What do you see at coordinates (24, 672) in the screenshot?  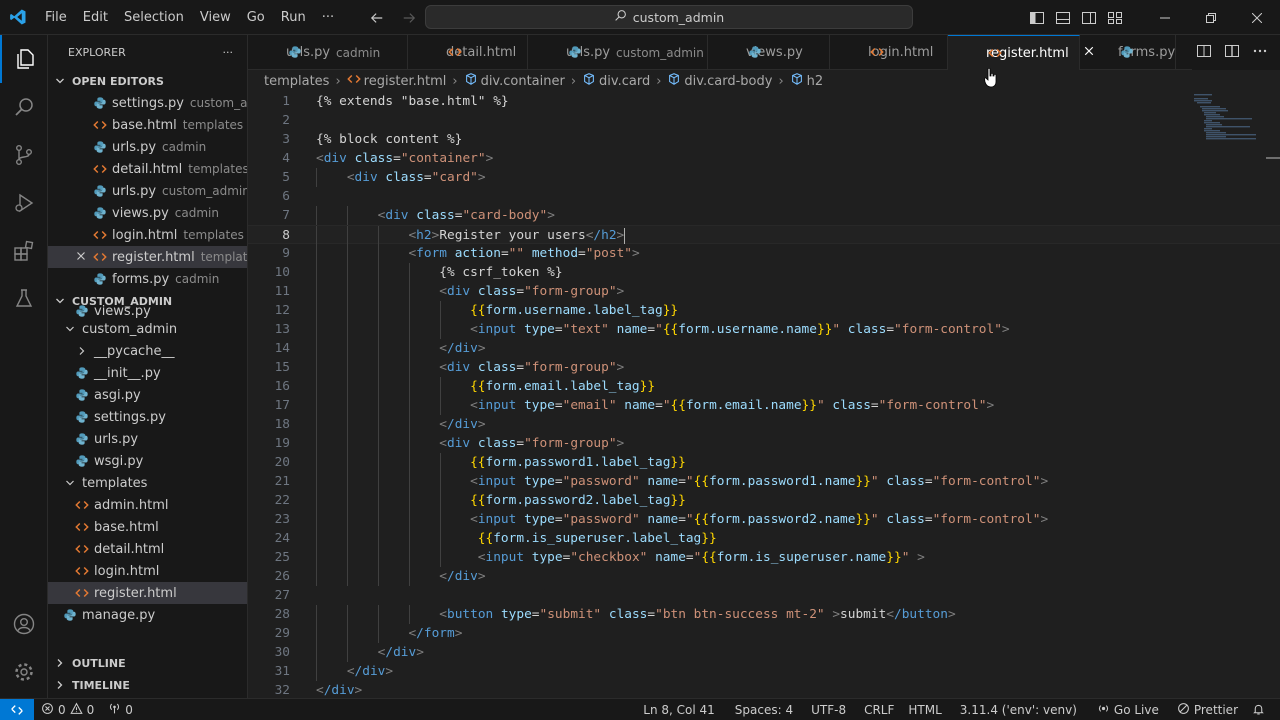 I see `settings-gear-icon` at bounding box center [24, 672].